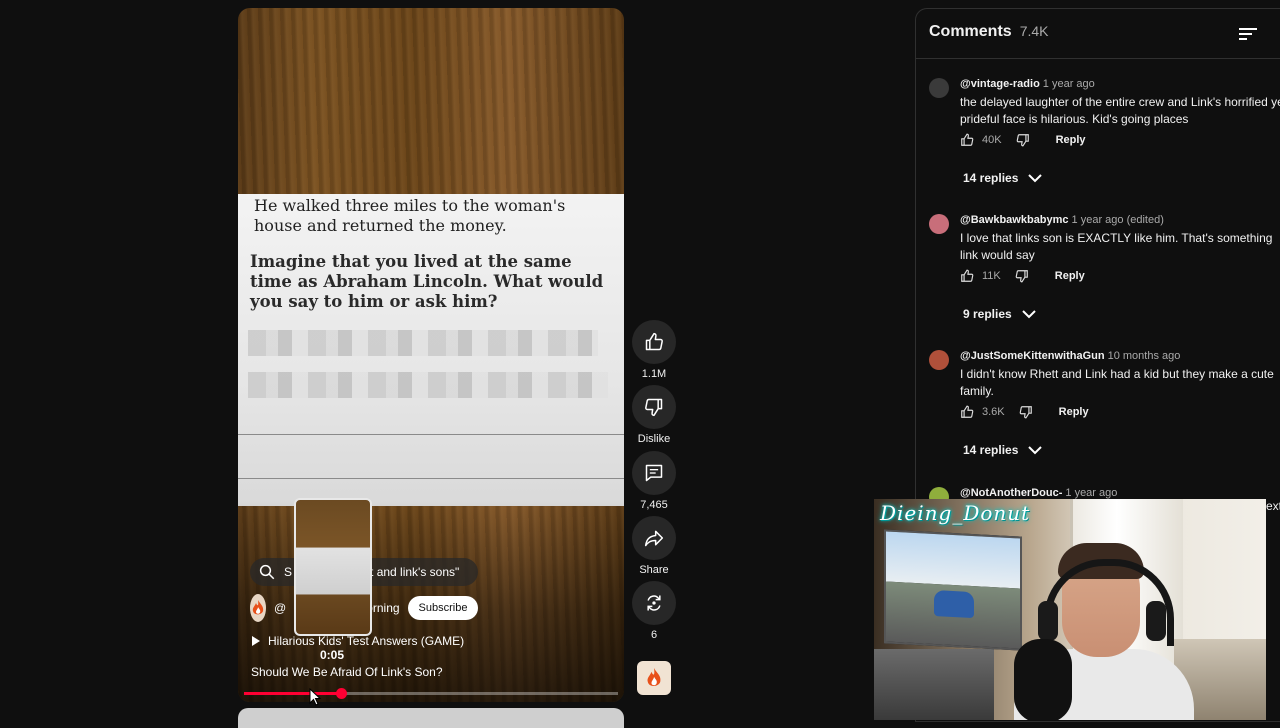 This screenshot has width=1280, height=728. I want to click on dislike-label: Dislike, so click(654, 439).